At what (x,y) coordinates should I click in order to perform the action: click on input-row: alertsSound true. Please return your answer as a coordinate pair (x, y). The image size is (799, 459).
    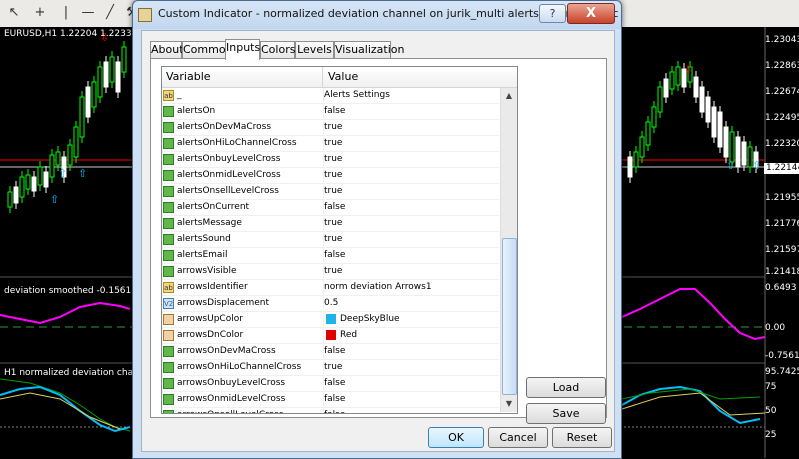
    Looking at the image, I should click on (330, 240).